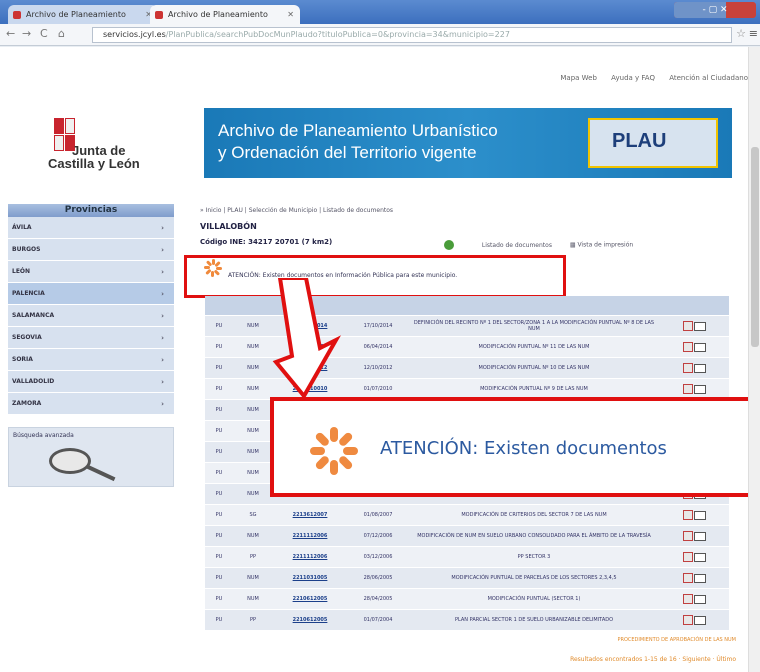 This screenshot has height=672, width=760. Describe the element at coordinates (741, 33) in the screenshot. I see `bookmark-star-icon: ☆` at that location.